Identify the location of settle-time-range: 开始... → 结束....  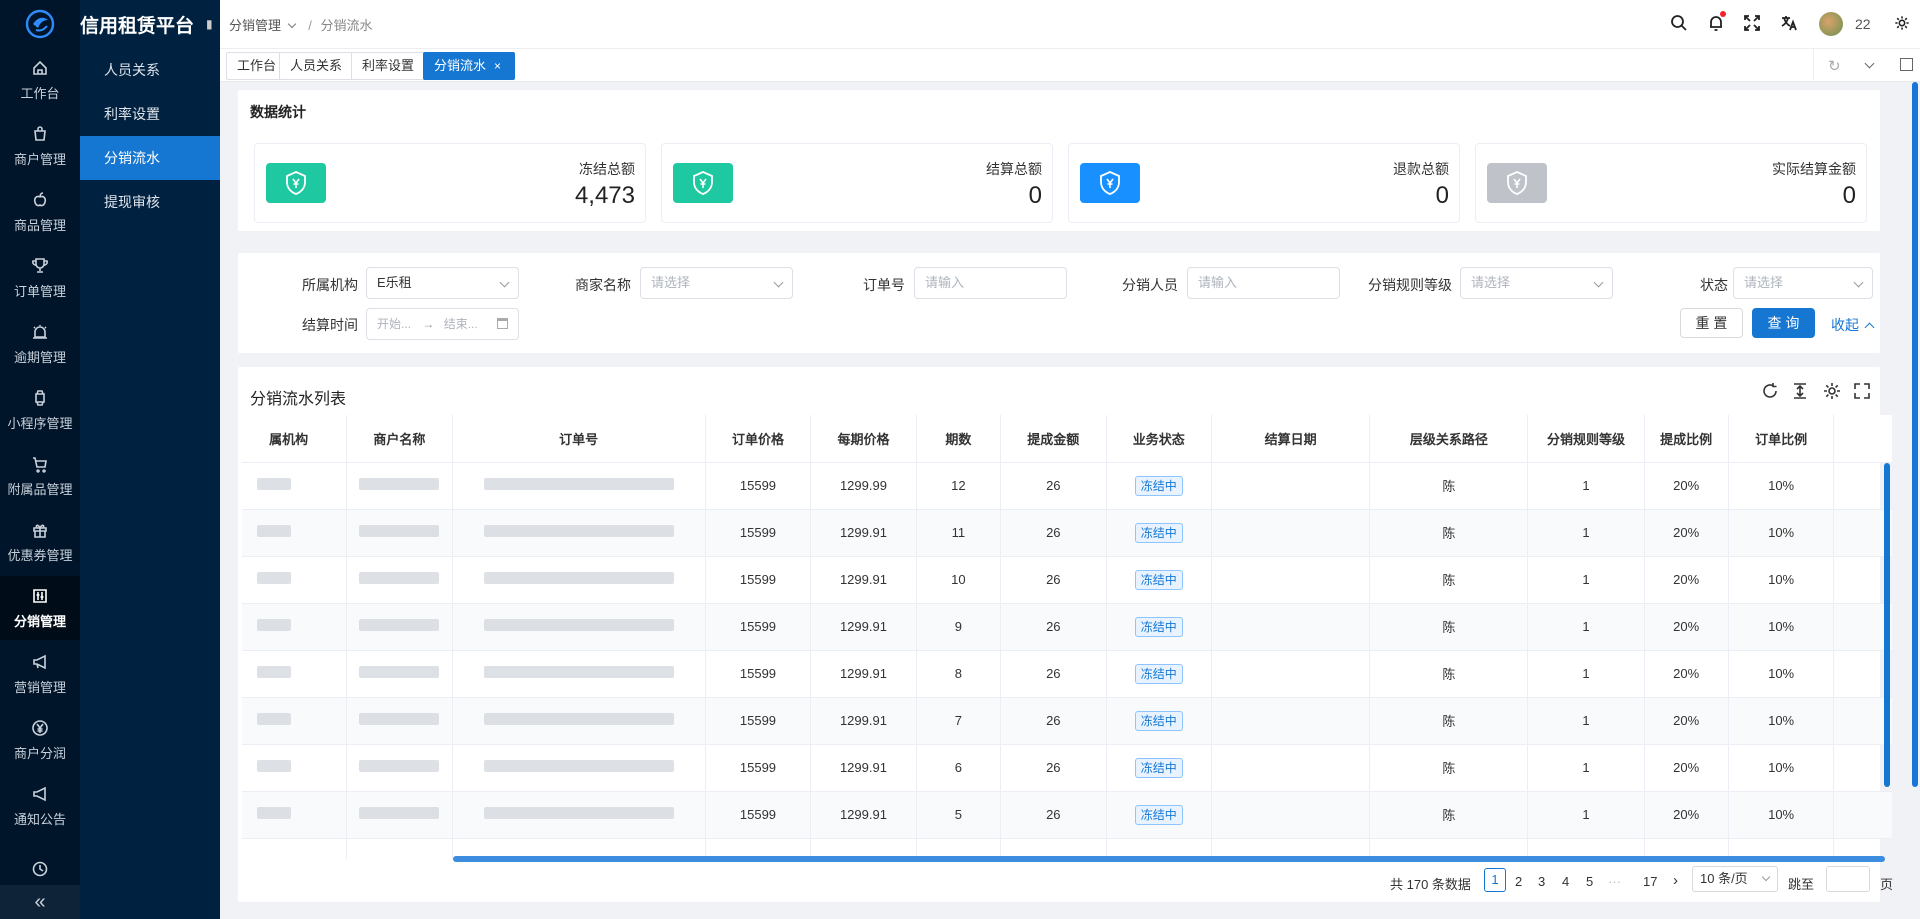
(442, 324).